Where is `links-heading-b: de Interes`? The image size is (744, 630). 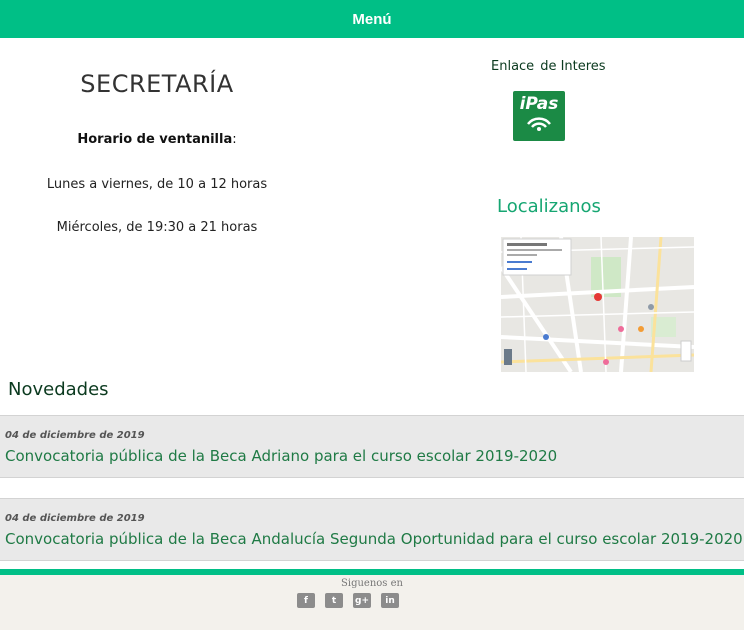
links-heading-b: de Interes is located at coordinates (573, 66).